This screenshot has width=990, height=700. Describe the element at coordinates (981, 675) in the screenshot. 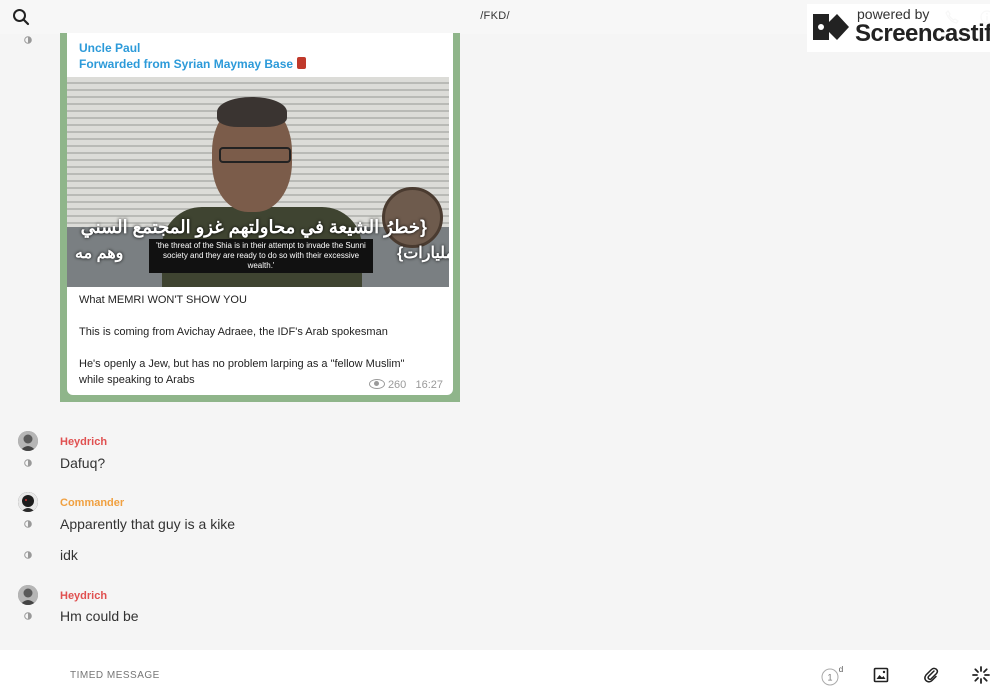

I see `spinner-icon` at that location.